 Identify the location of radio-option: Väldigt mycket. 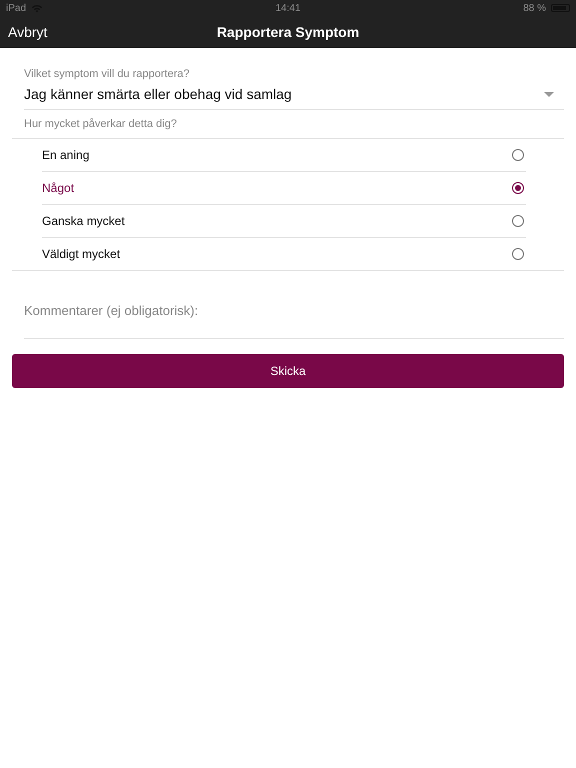
(284, 253).